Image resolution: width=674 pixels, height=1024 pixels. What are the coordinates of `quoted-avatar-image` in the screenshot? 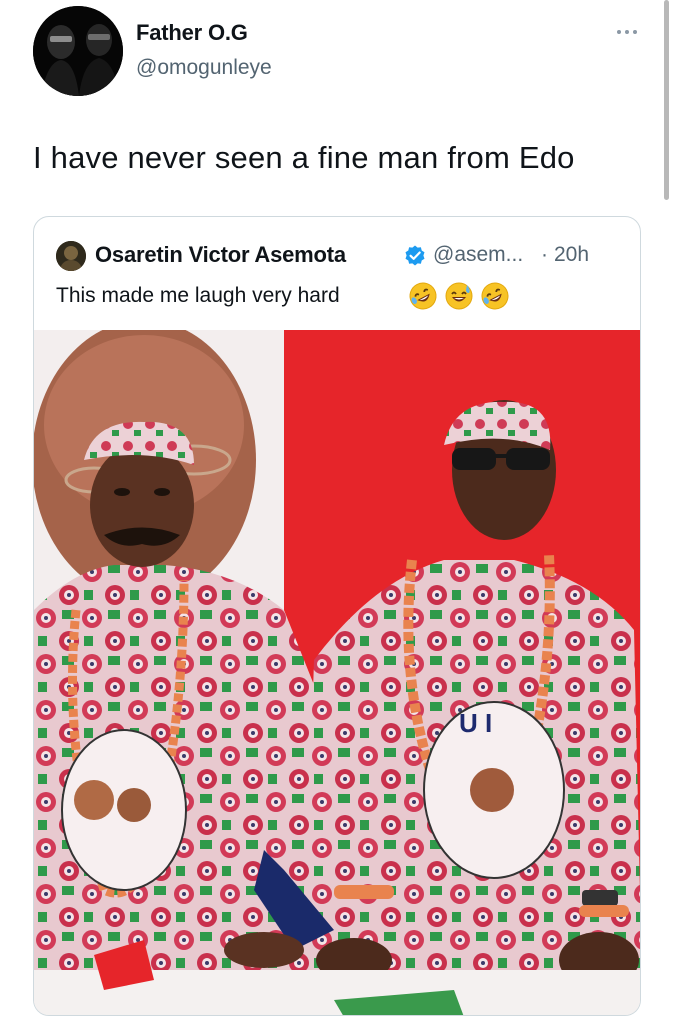 It's located at (71, 256).